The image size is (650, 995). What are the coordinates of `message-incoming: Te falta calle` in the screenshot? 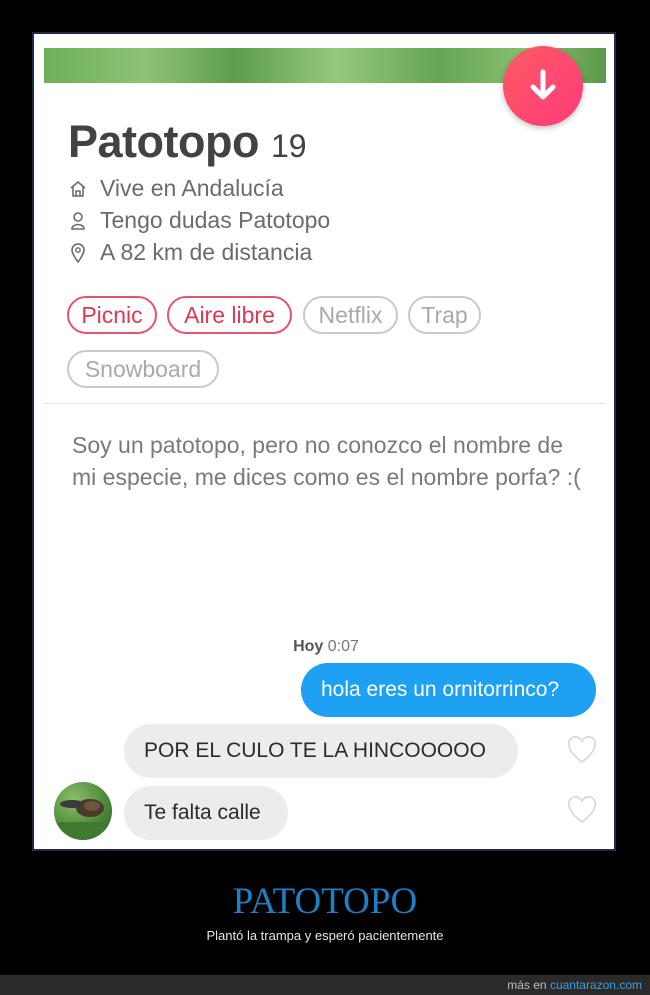 It's located at (206, 813).